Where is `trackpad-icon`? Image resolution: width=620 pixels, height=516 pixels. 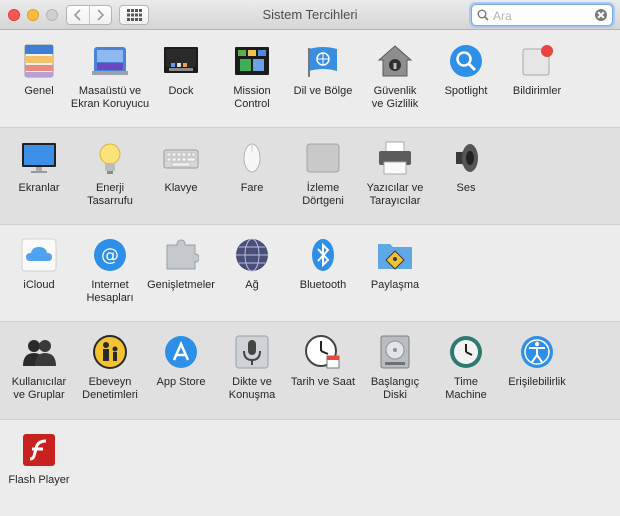
trackpad-icon is located at coordinates (323, 158).